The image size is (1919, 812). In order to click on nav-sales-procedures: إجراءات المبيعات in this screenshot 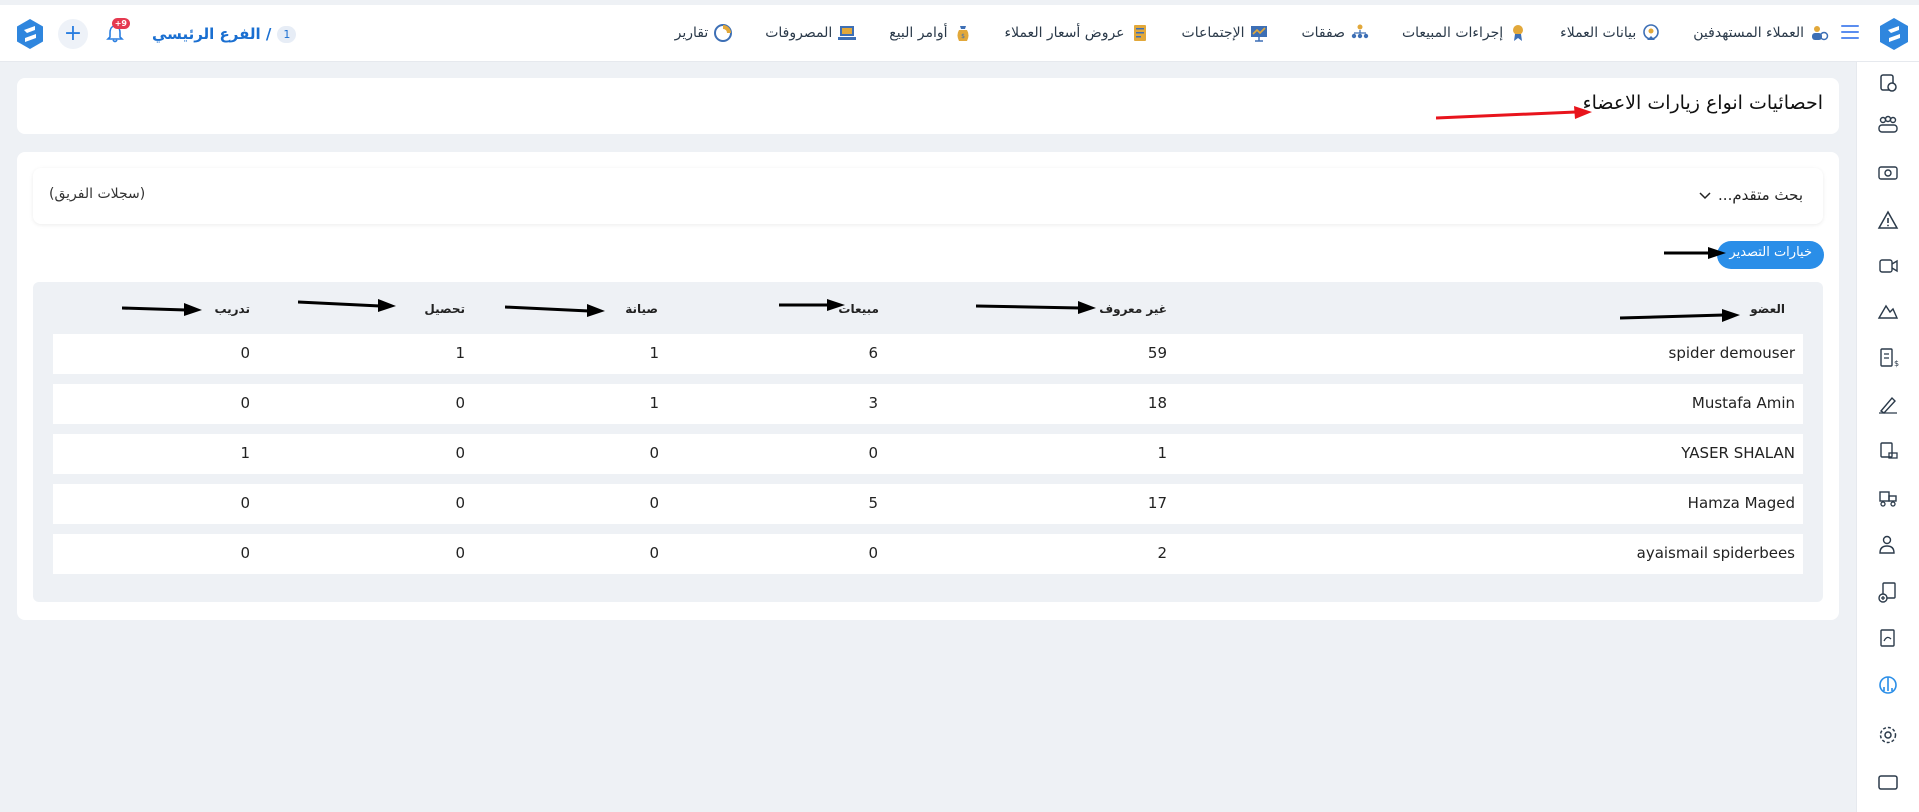, I will do `click(1465, 33)`.